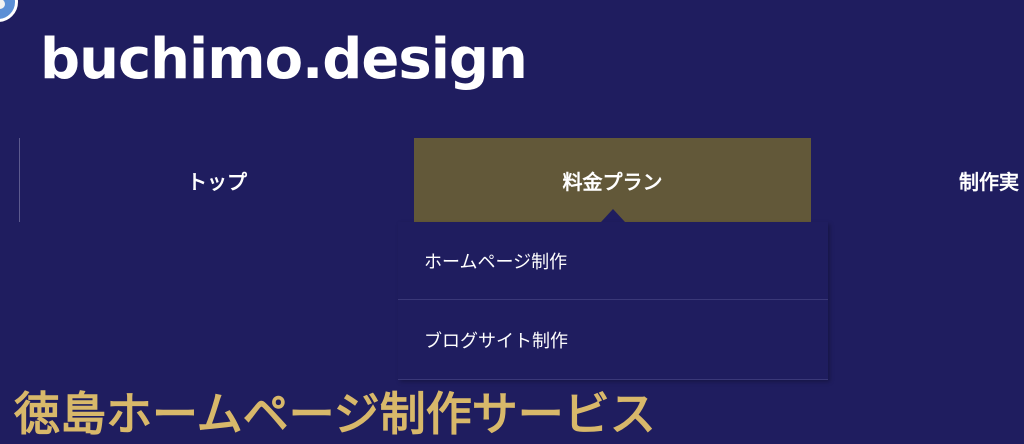  Describe the element at coordinates (612, 215) in the screenshot. I see `caret-up-icon` at that location.